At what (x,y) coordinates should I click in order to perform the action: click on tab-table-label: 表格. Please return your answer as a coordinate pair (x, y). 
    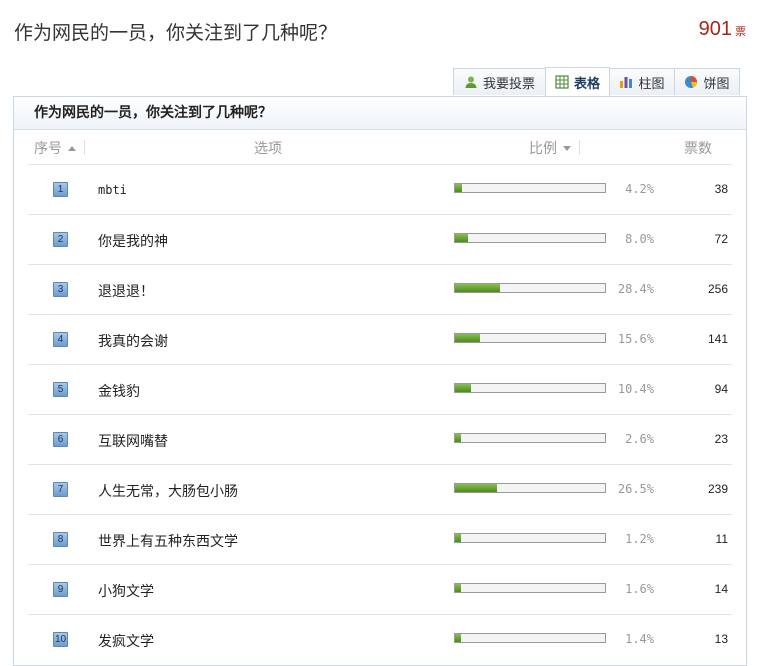
    Looking at the image, I should click on (586, 84).